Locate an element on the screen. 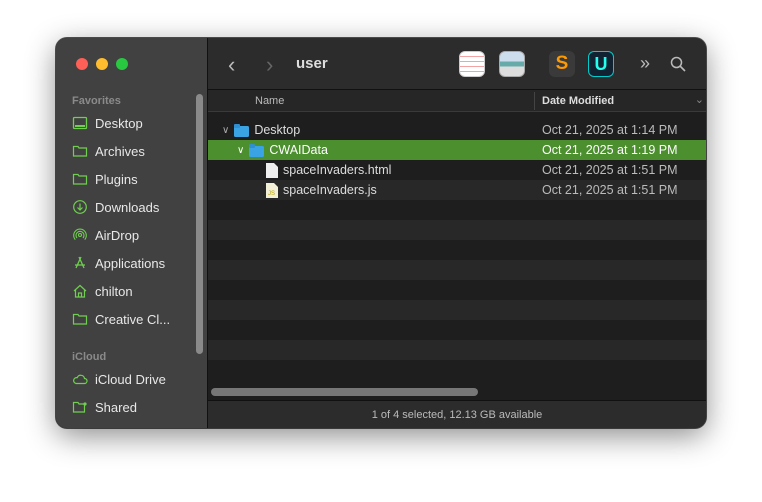 This screenshot has height=502, width=762. sidebar-item-archives: Archives is located at coordinates (132, 151).